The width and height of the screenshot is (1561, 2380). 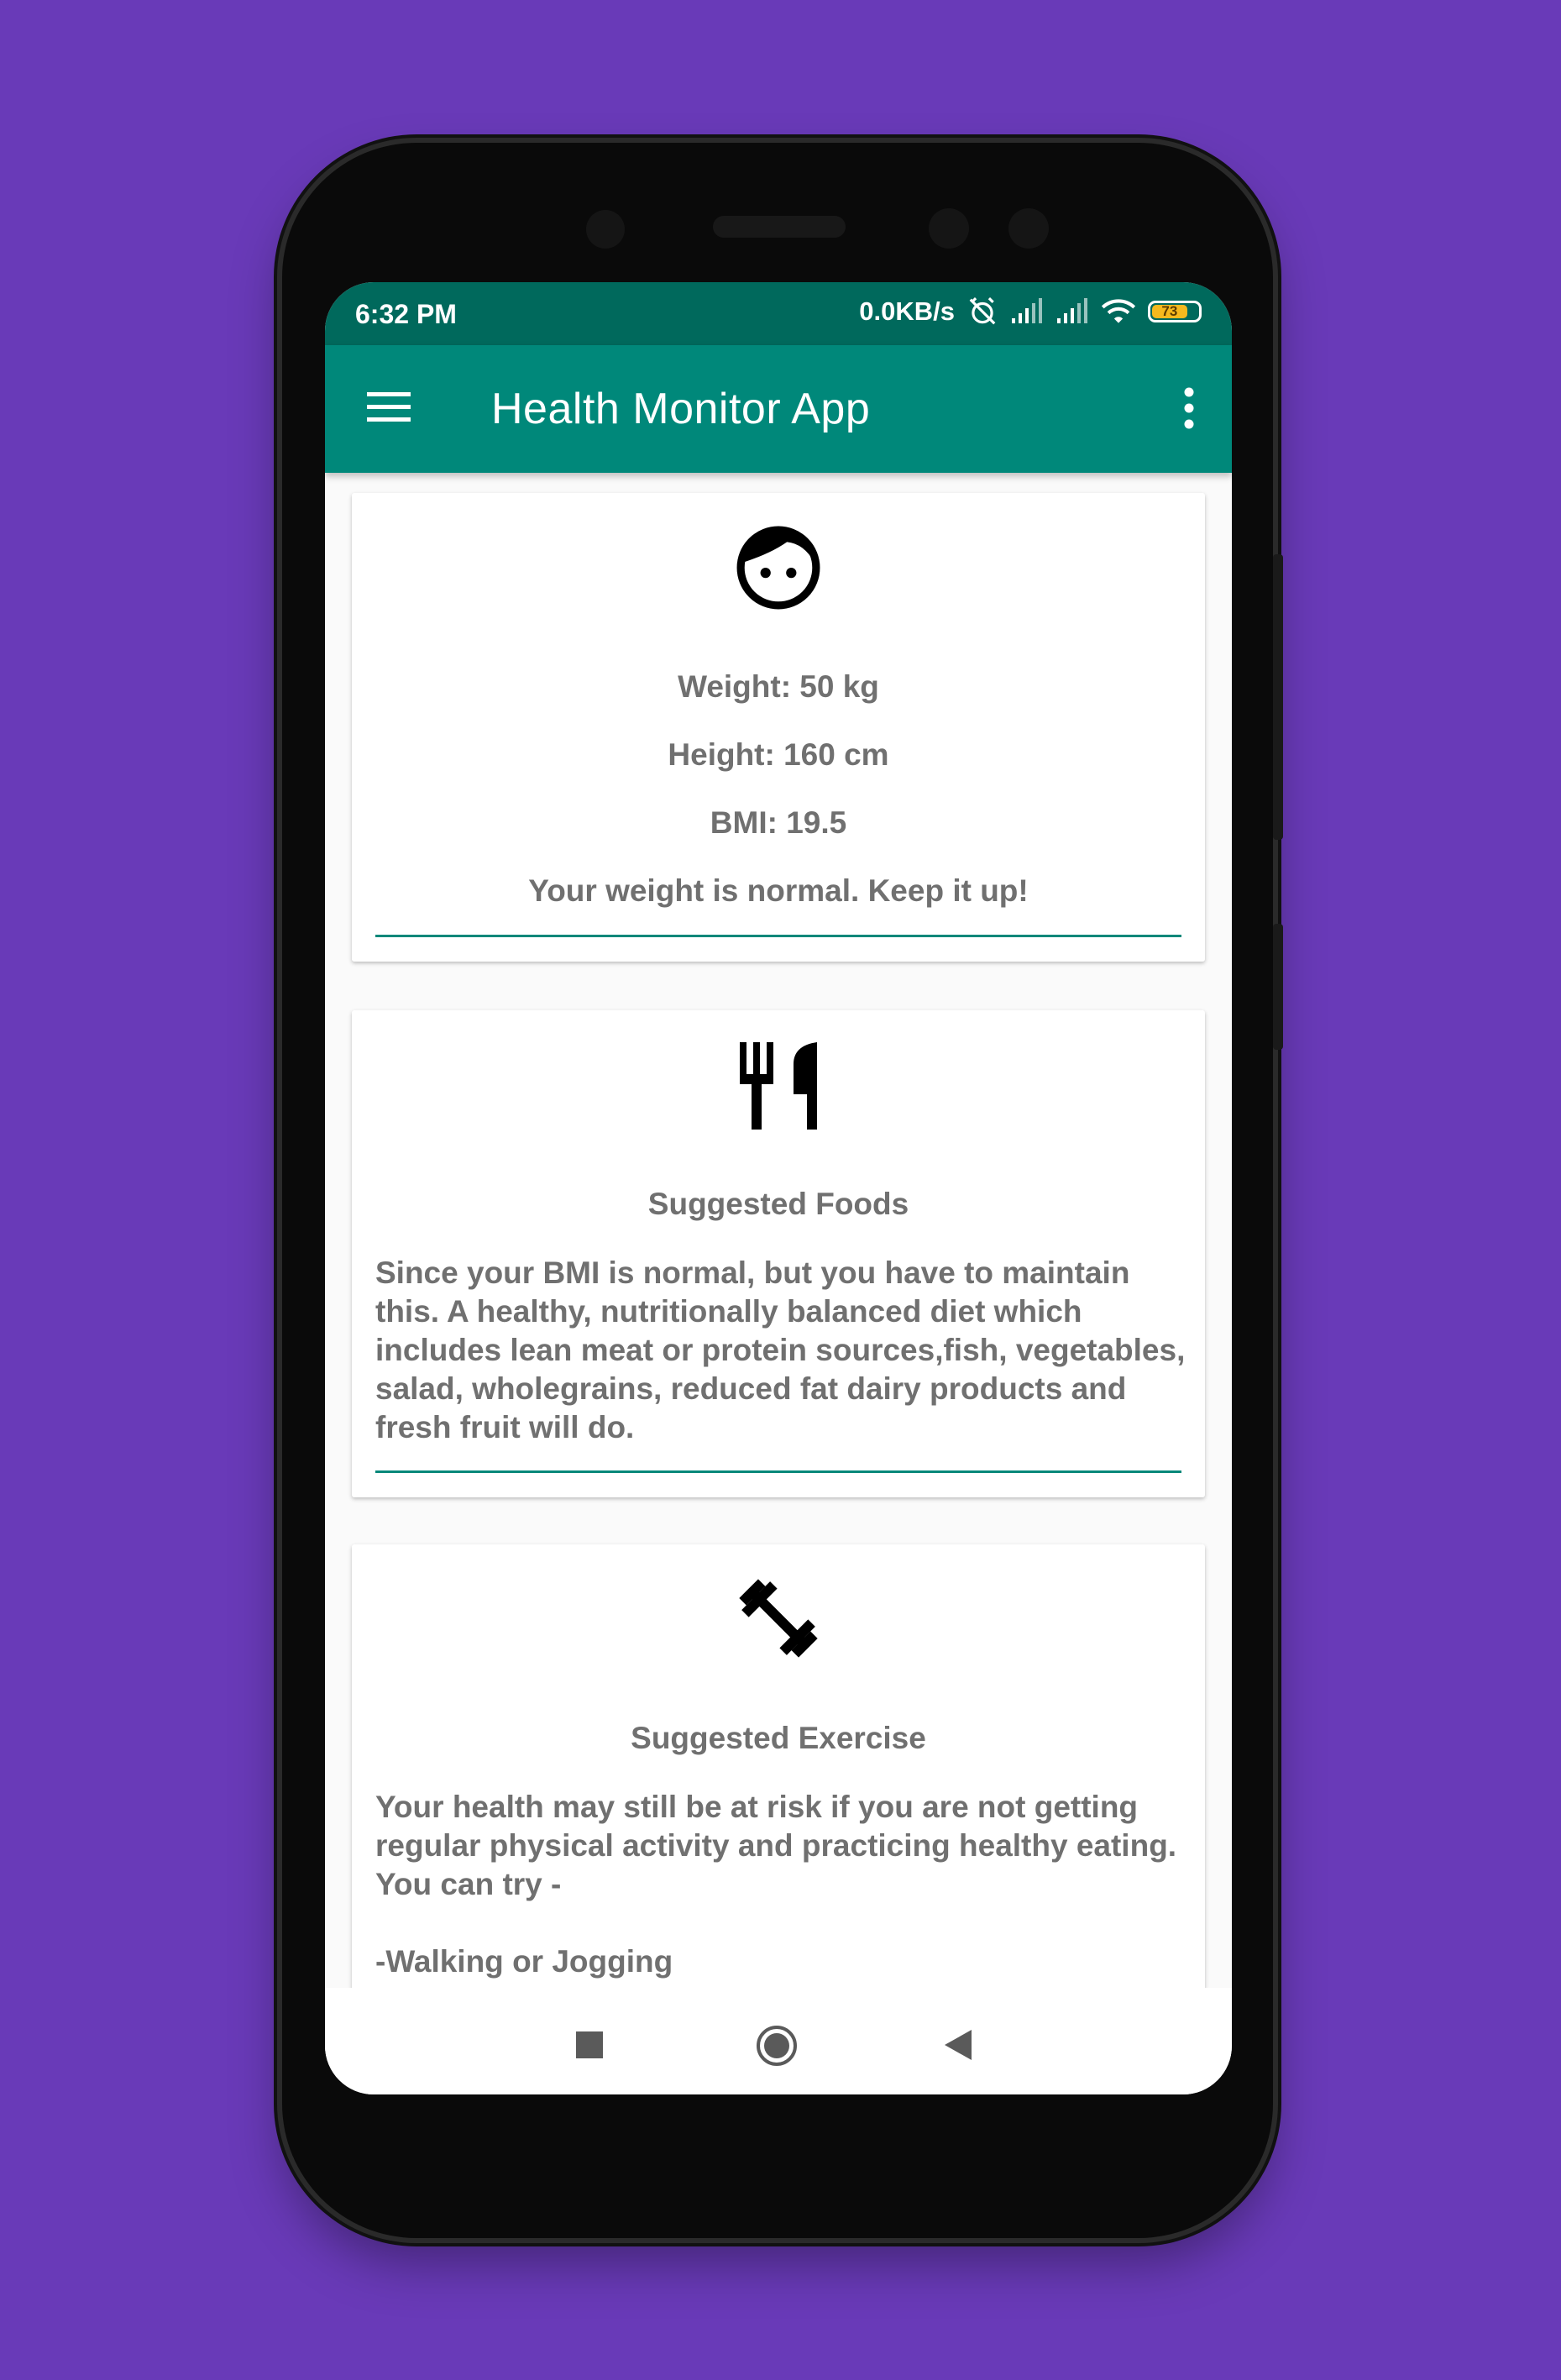 I want to click on bmi-status-message: Your weight is normal. Keep it up!, so click(x=779, y=891).